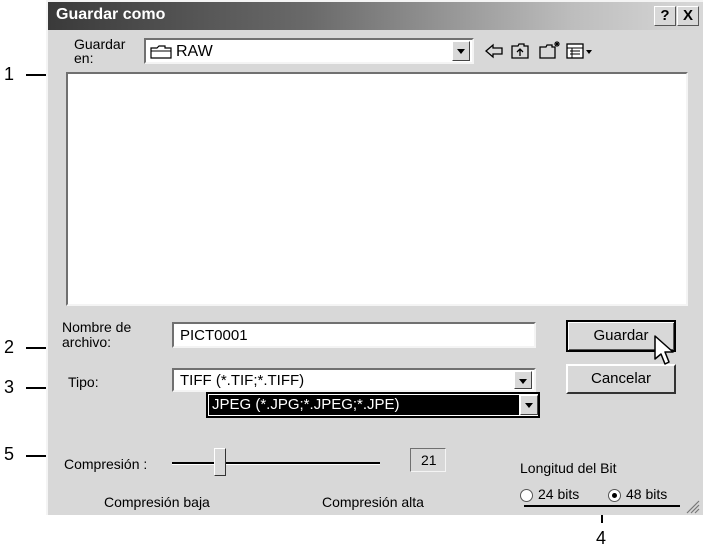 The height and width of the screenshot is (552, 703). Describe the element at coordinates (688, 16) in the screenshot. I see `close-button: X` at that location.